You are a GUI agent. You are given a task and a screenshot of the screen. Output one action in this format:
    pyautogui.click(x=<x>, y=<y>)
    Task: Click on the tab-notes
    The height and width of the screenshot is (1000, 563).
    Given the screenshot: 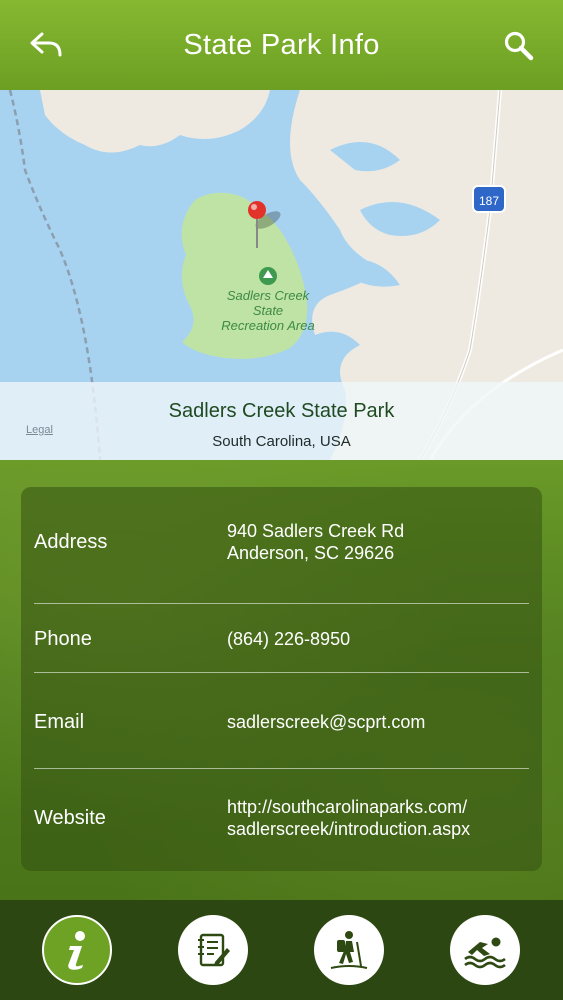 What is the action you would take?
    pyautogui.click(x=213, y=950)
    